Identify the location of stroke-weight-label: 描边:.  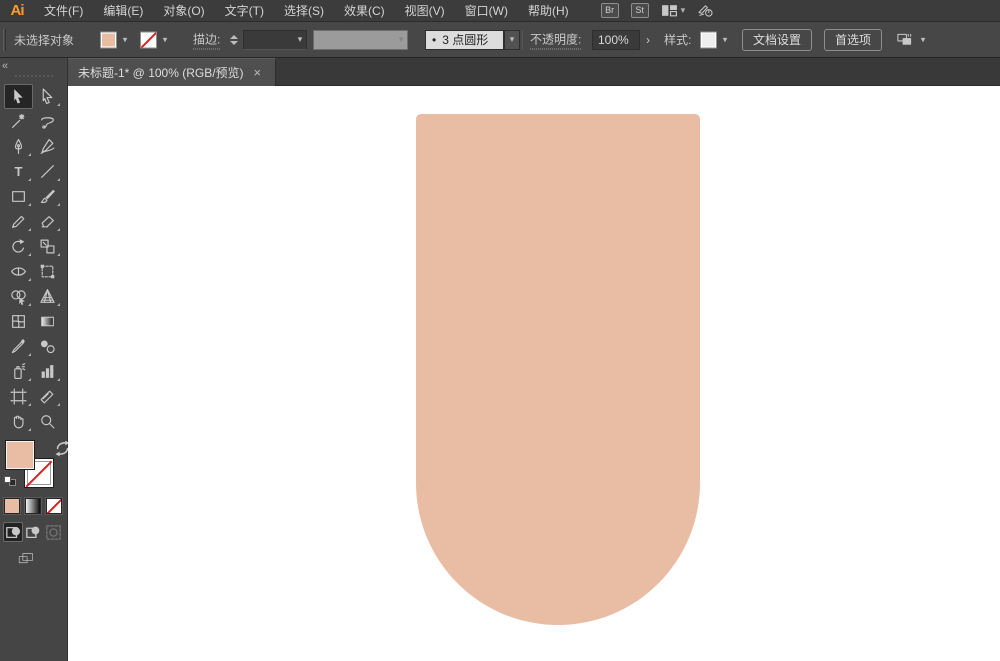
(207, 39).